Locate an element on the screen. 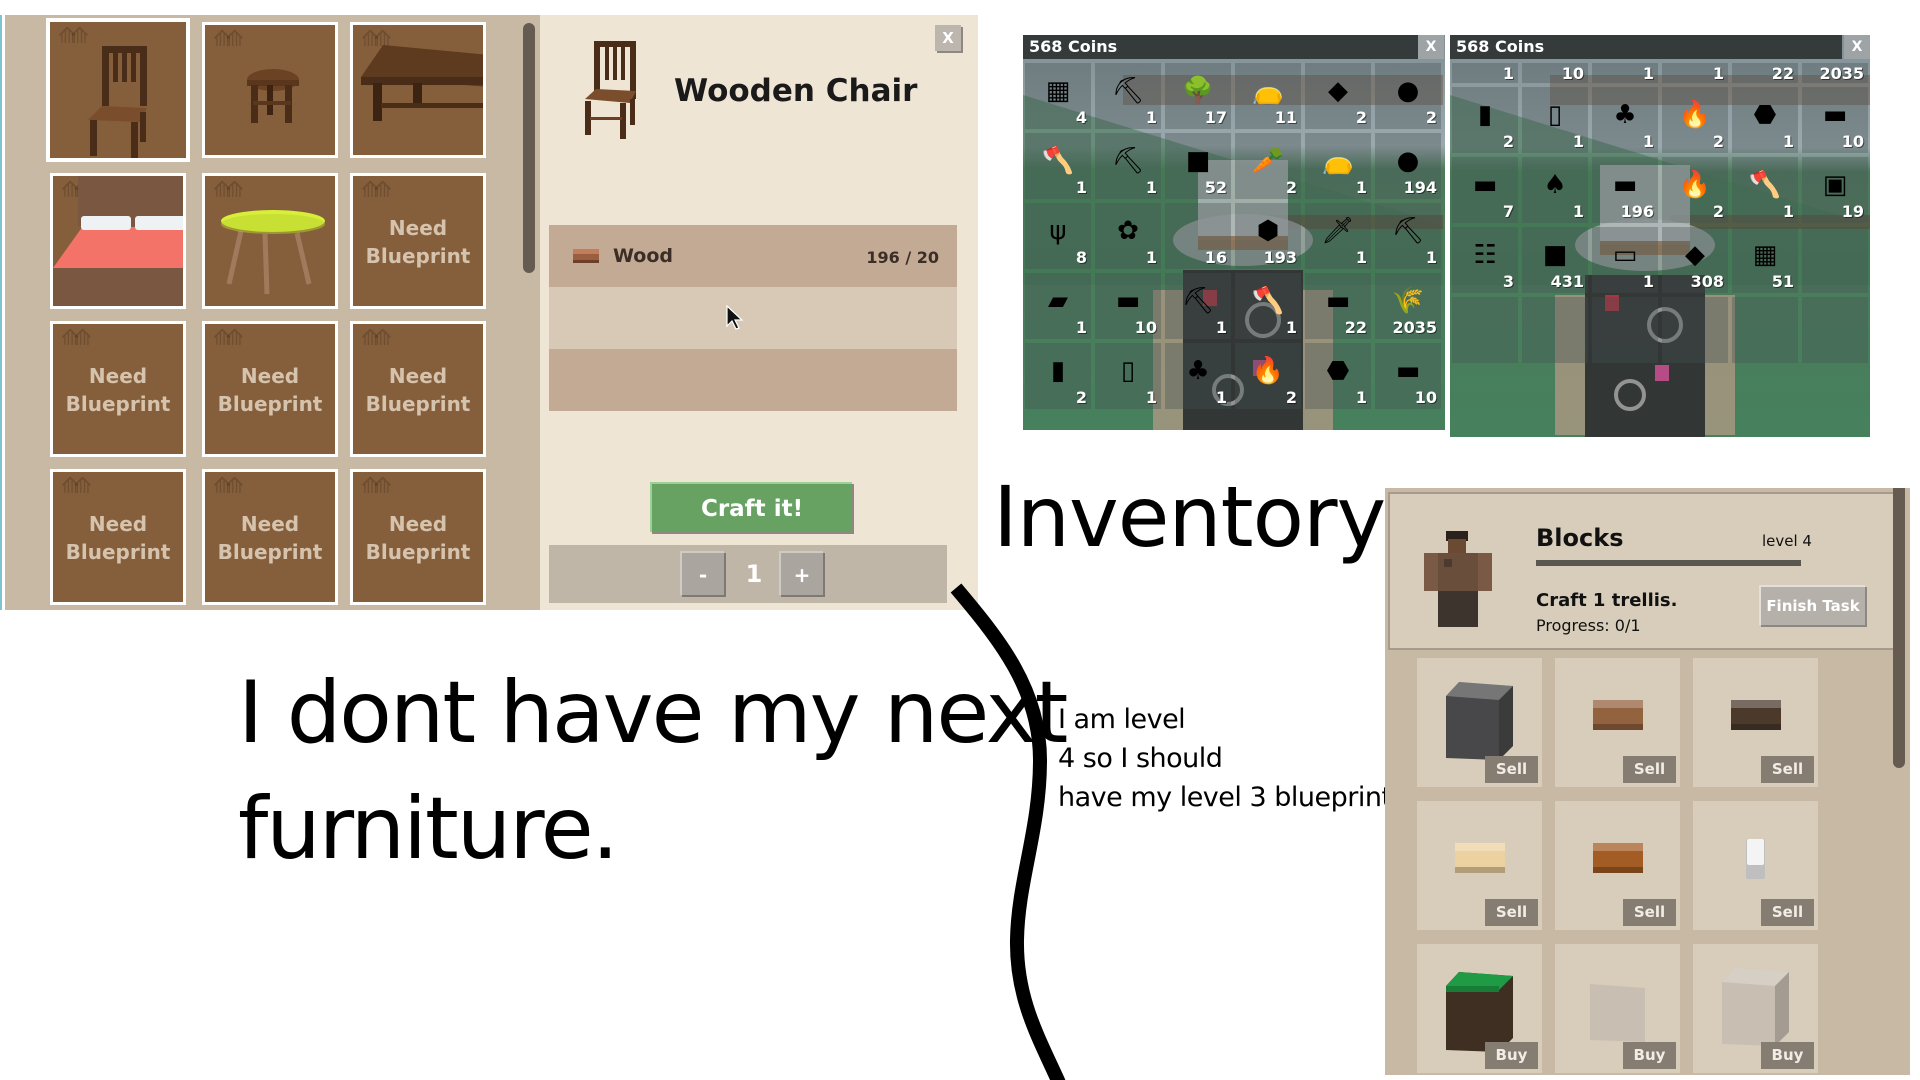 The height and width of the screenshot is (1080, 1920). main-annotation-line: furniture. is located at coordinates (428, 829).